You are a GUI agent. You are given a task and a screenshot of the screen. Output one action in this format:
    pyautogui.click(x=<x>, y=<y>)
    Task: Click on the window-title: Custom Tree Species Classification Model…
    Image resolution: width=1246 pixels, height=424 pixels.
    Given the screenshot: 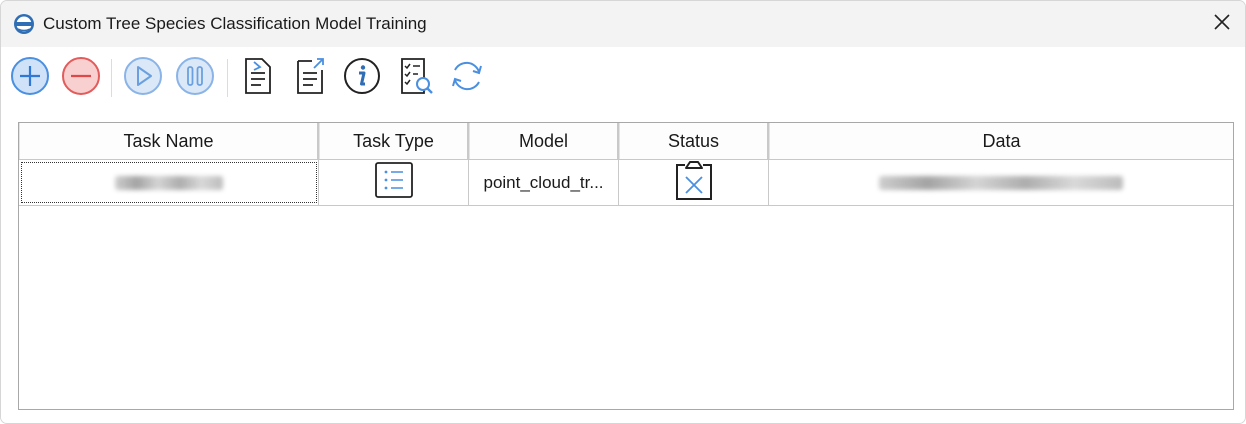 What is the action you would take?
    pyautogui.click(x=235, y=23)
    